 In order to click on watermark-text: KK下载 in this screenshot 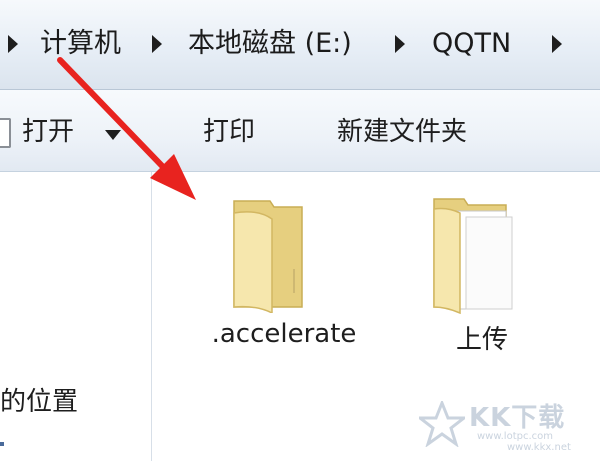, I will do `click(517, 418)`.